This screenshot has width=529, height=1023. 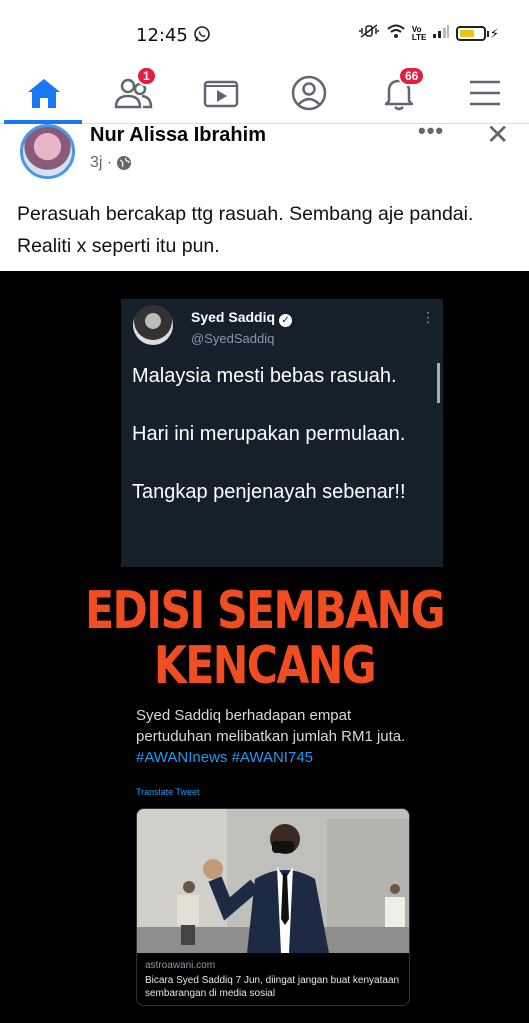 What do you see at coordinates (265, 611) in the screenshot?
I see `headline-line-1: EDISI SEMBANG` at bounding box center [265, 611].